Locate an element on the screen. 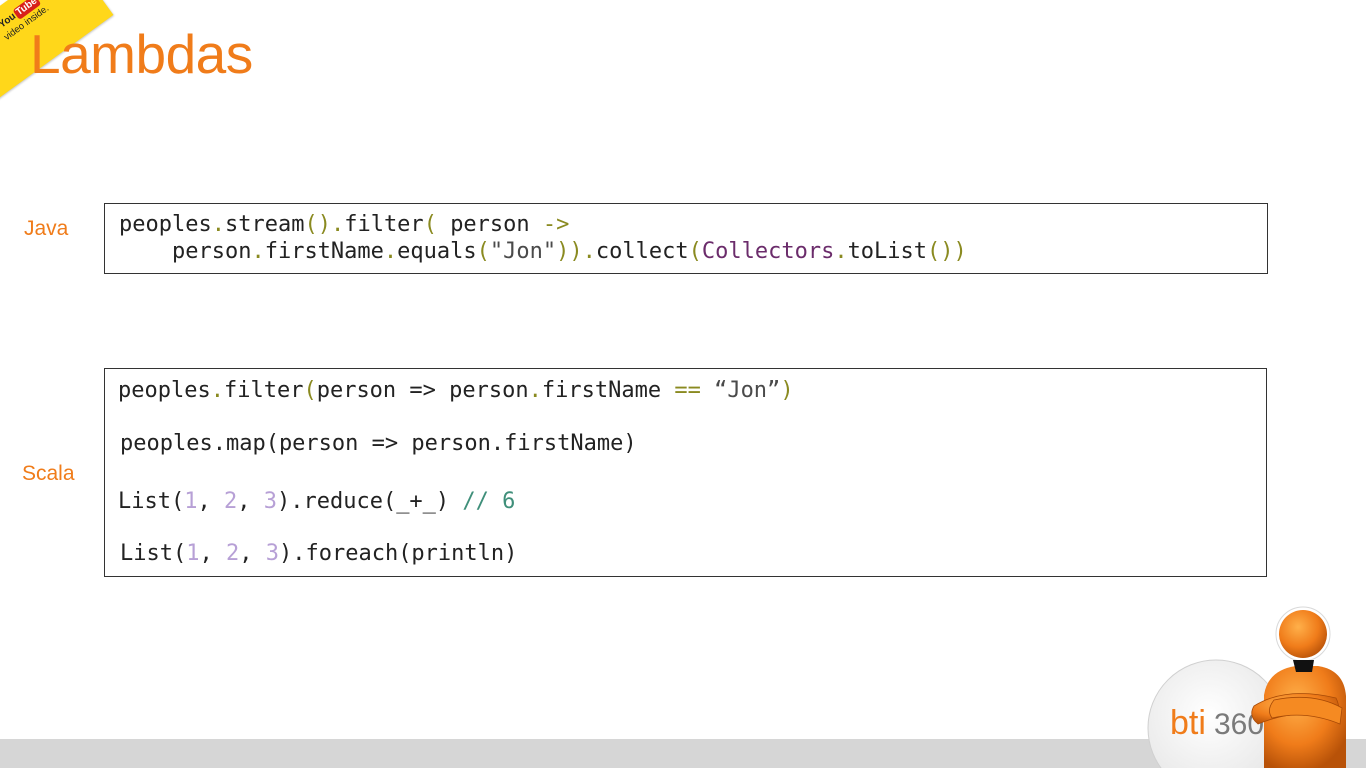 Image resolution: width=1366 pixels, height=773 pixels. java-label: Java is located at coordinates (46, 228).